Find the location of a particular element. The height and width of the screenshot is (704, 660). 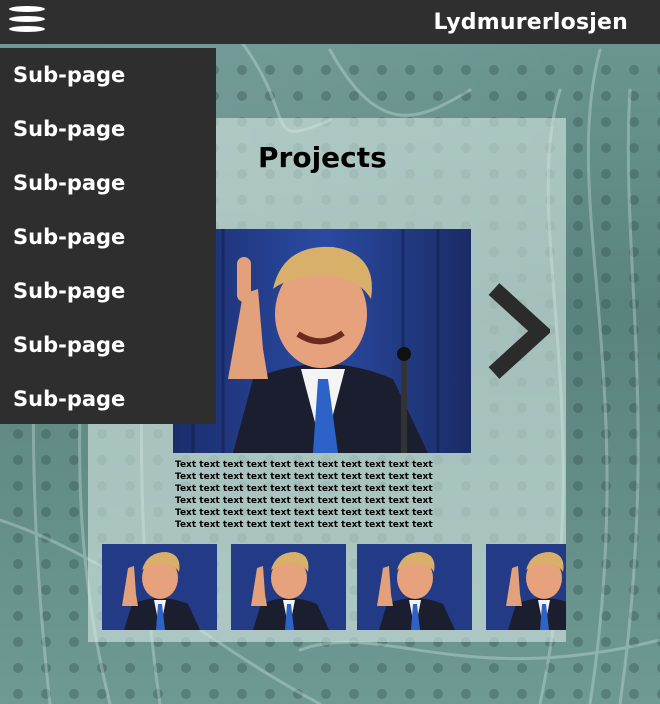

menu-item-subpage-7: Sub-page is located at coordinates (108, 399).